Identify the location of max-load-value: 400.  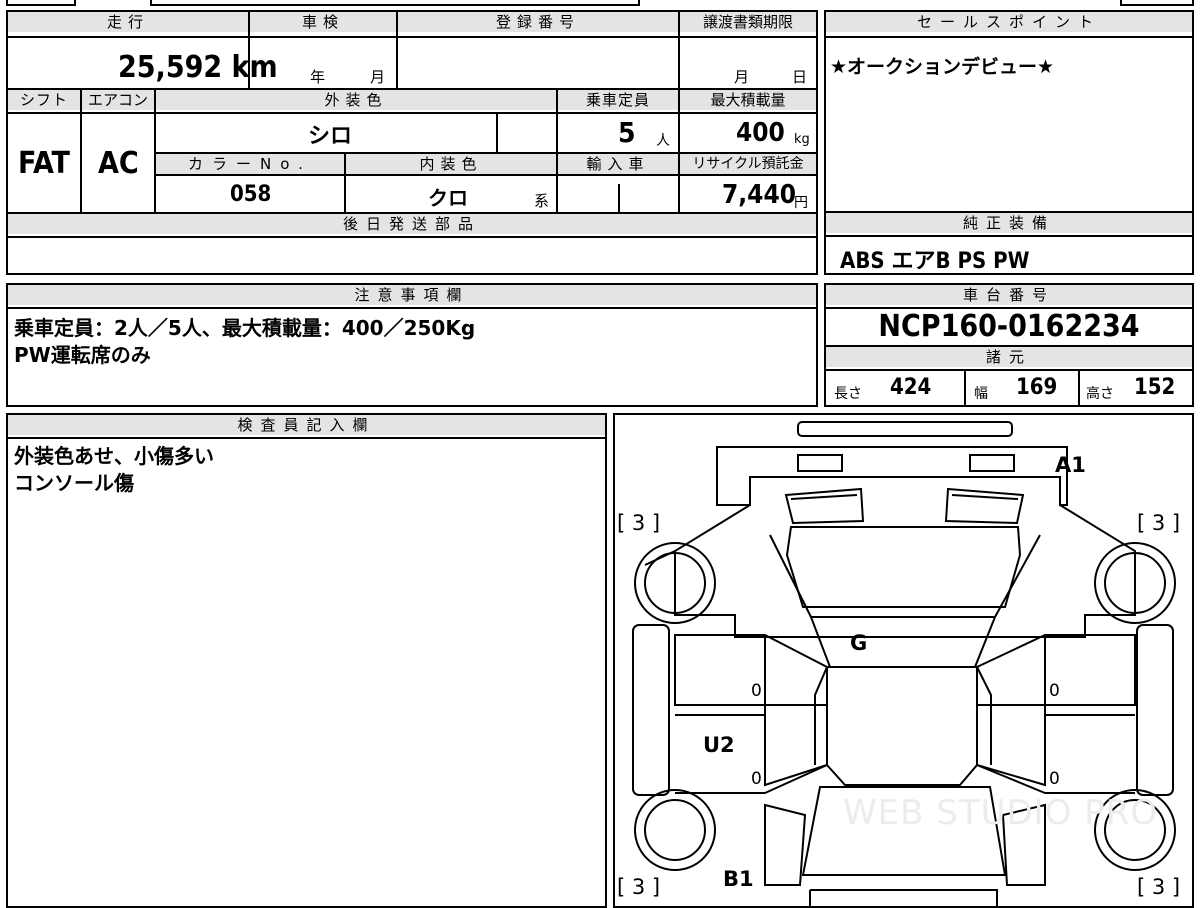
(760, 133).